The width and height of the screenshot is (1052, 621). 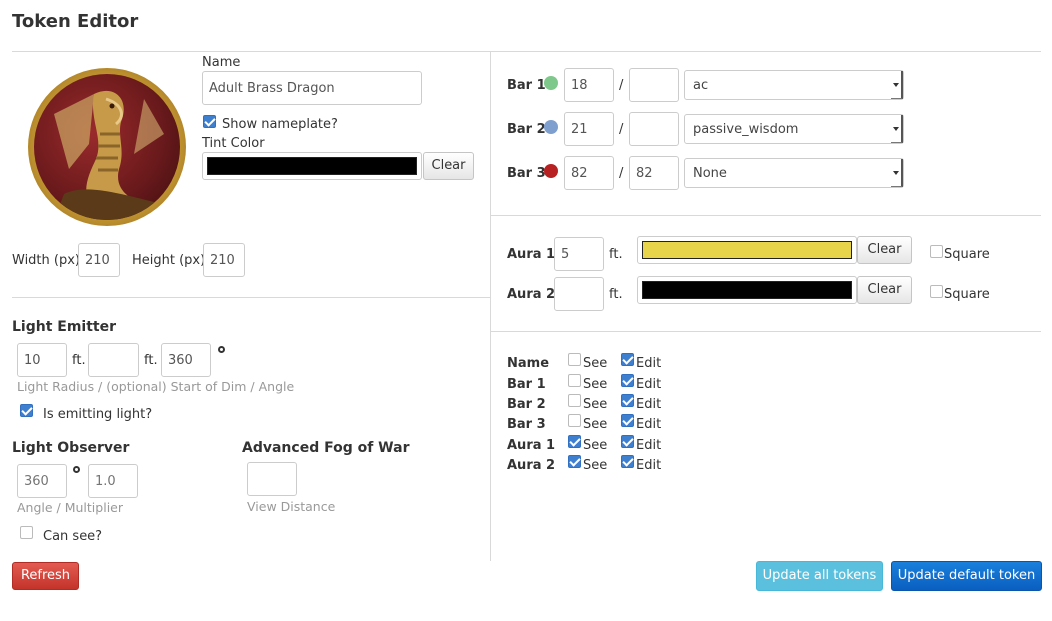 What do you see at coordinates (627, 380) in the screenshot?
I see `bar-1-edit-checkbox` at bounding box center [627, 380].